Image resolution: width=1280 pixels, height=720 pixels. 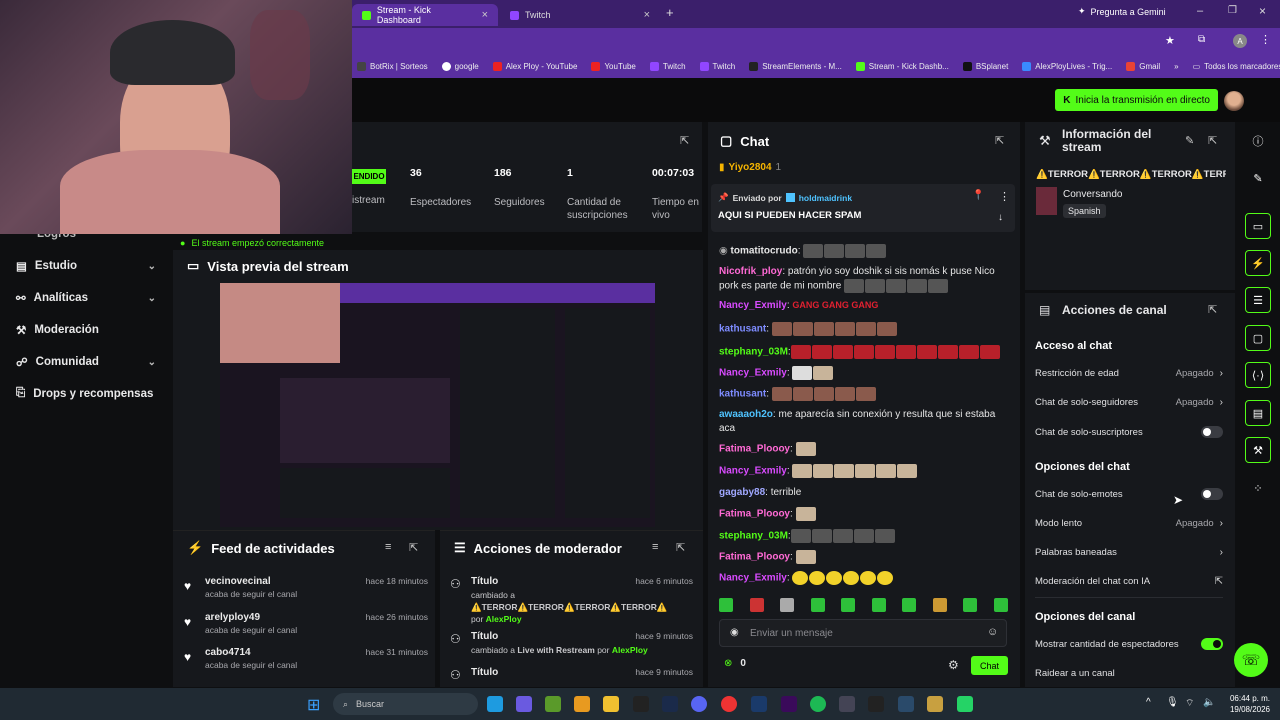 I want to click on chat-bubble-icon: ▢, so click(x=1258, y=338).